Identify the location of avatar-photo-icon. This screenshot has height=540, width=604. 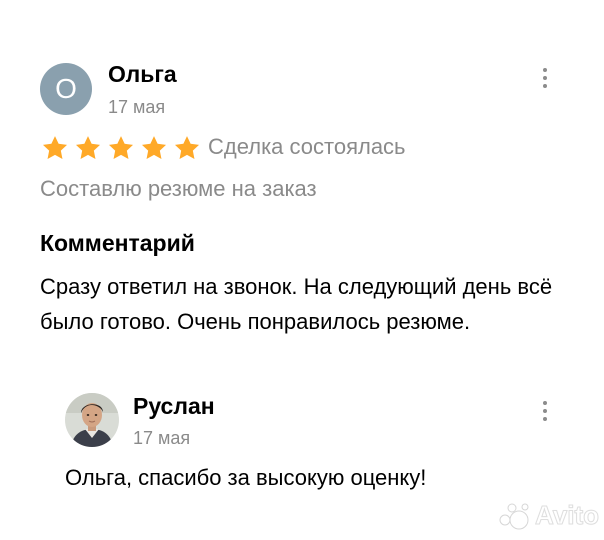
(92, 420).